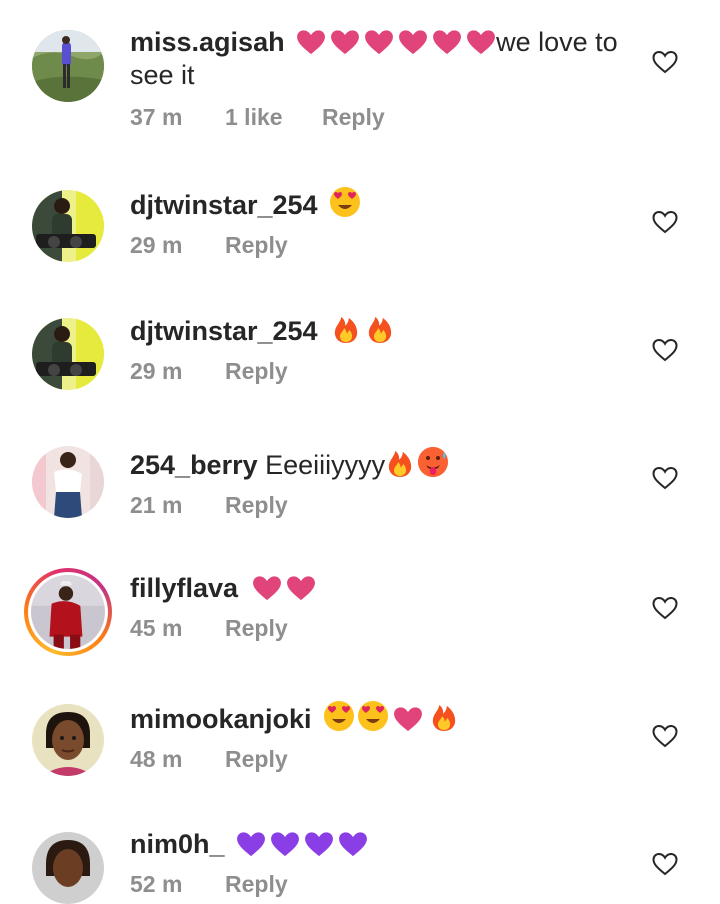 Image resolution: width=720 pixels, height=904 pixels. What do you see at coordinates (156, 117) in the screenshot?
I see `timestamp: 37 m` at bounding box center [156, 117].